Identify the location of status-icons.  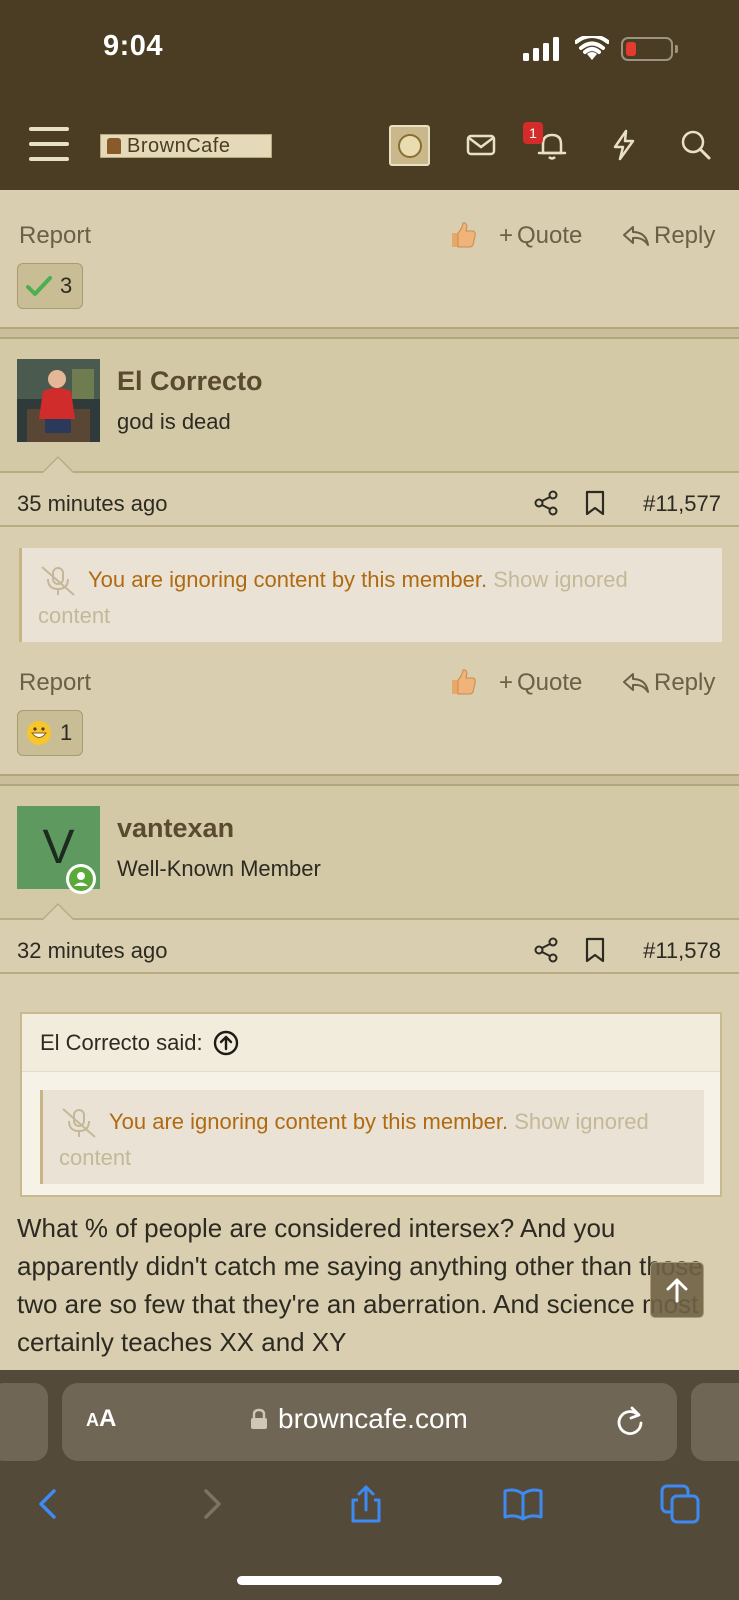
(600, 49).